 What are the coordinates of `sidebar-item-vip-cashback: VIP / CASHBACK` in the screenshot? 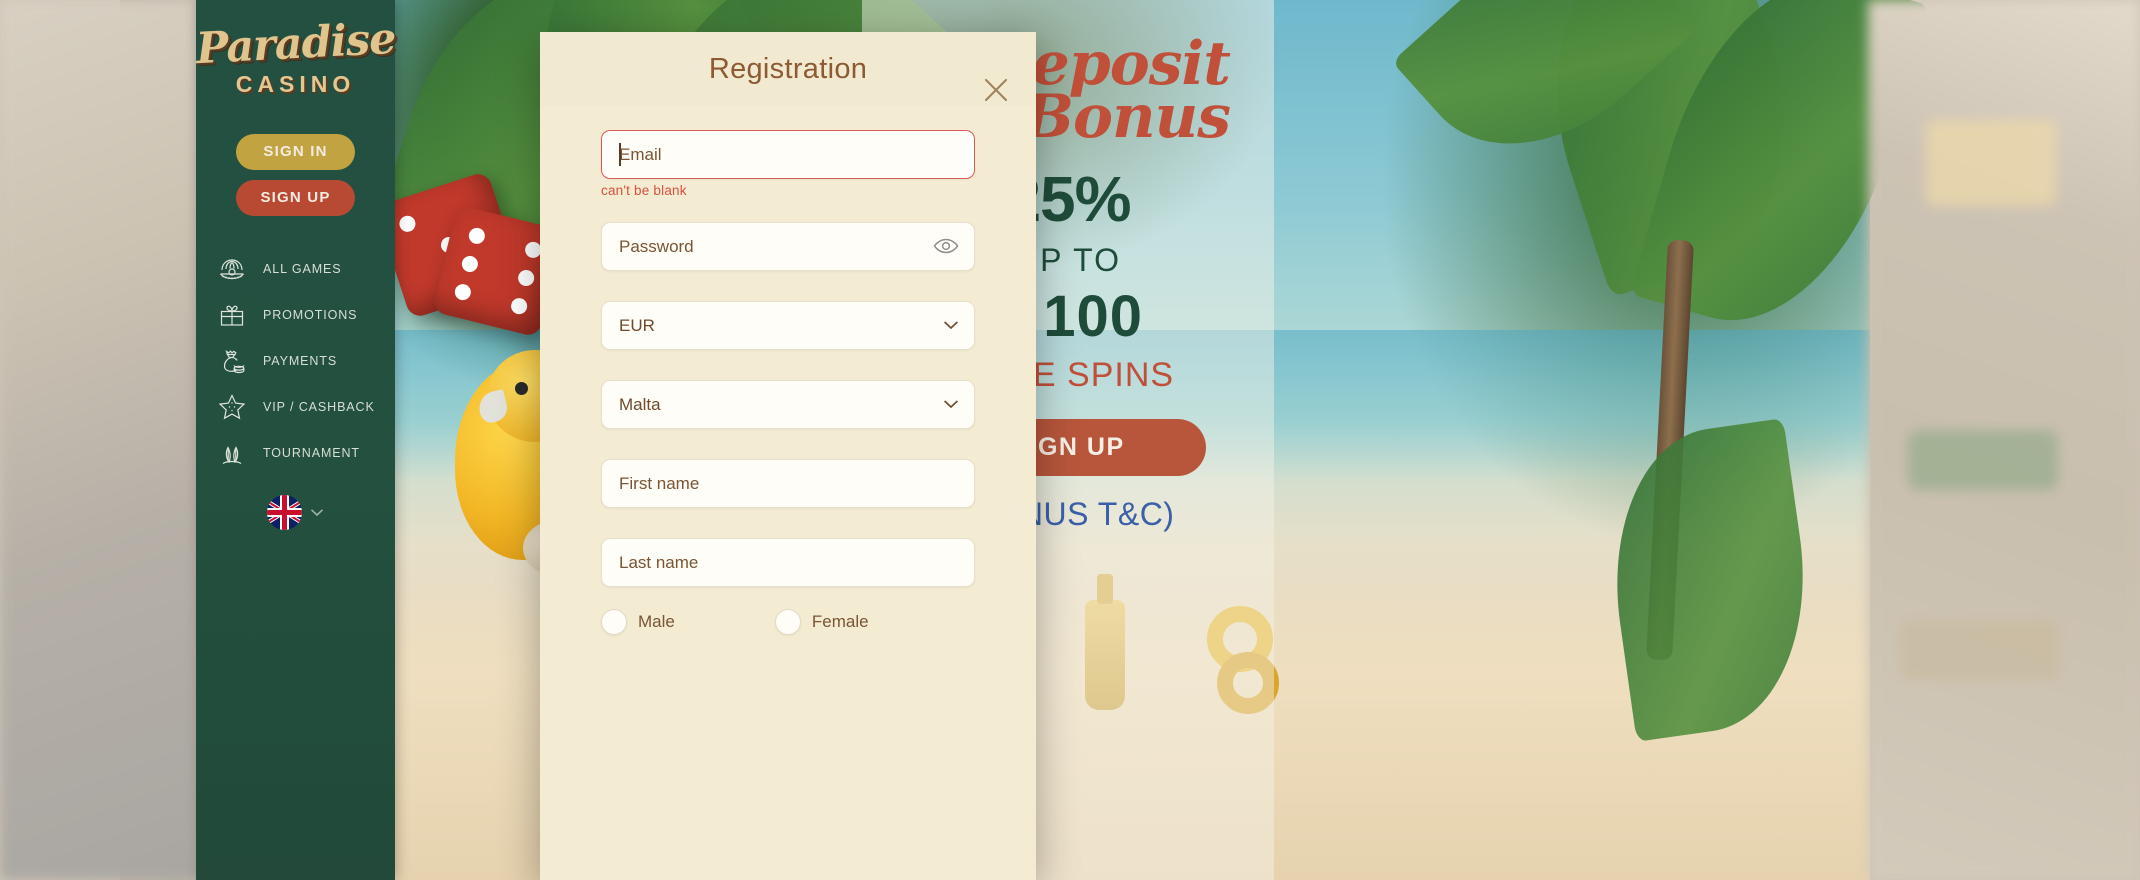 It's located at (295, 407).